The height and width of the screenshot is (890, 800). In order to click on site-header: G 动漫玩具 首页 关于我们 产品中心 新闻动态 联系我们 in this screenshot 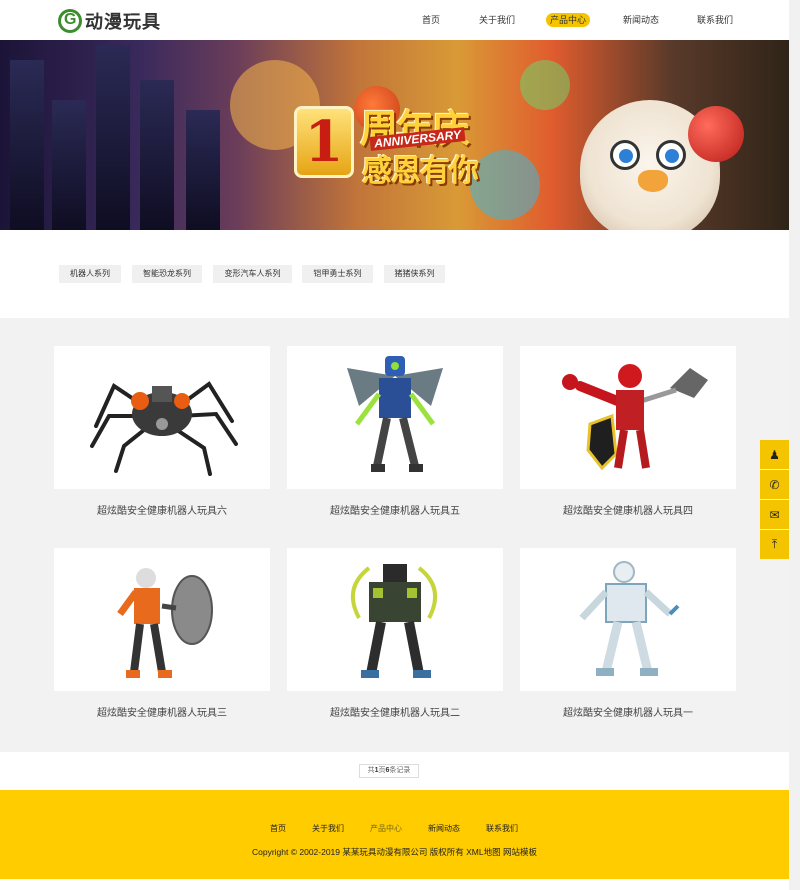, I will do `click(400, 20)`.